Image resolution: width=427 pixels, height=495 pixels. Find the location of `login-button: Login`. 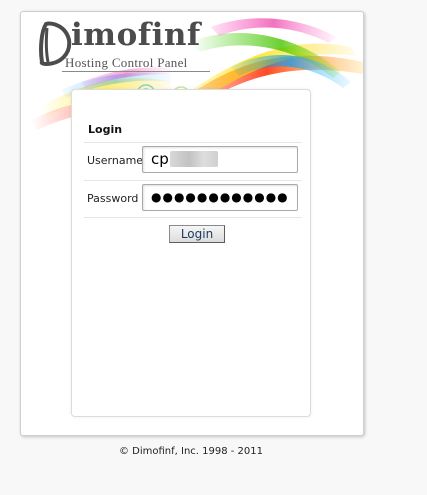

login-button: Login is located at coordinates (197, 234).